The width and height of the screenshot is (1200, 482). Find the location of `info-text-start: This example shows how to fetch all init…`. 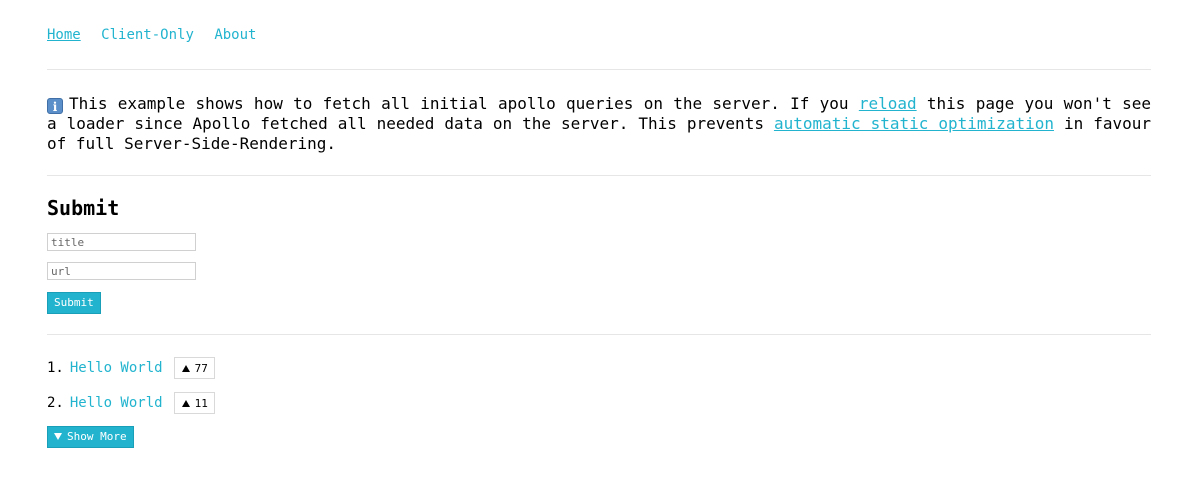

info-text-start: This example shows how to fetch all init… is located at coordinates (464, 103).